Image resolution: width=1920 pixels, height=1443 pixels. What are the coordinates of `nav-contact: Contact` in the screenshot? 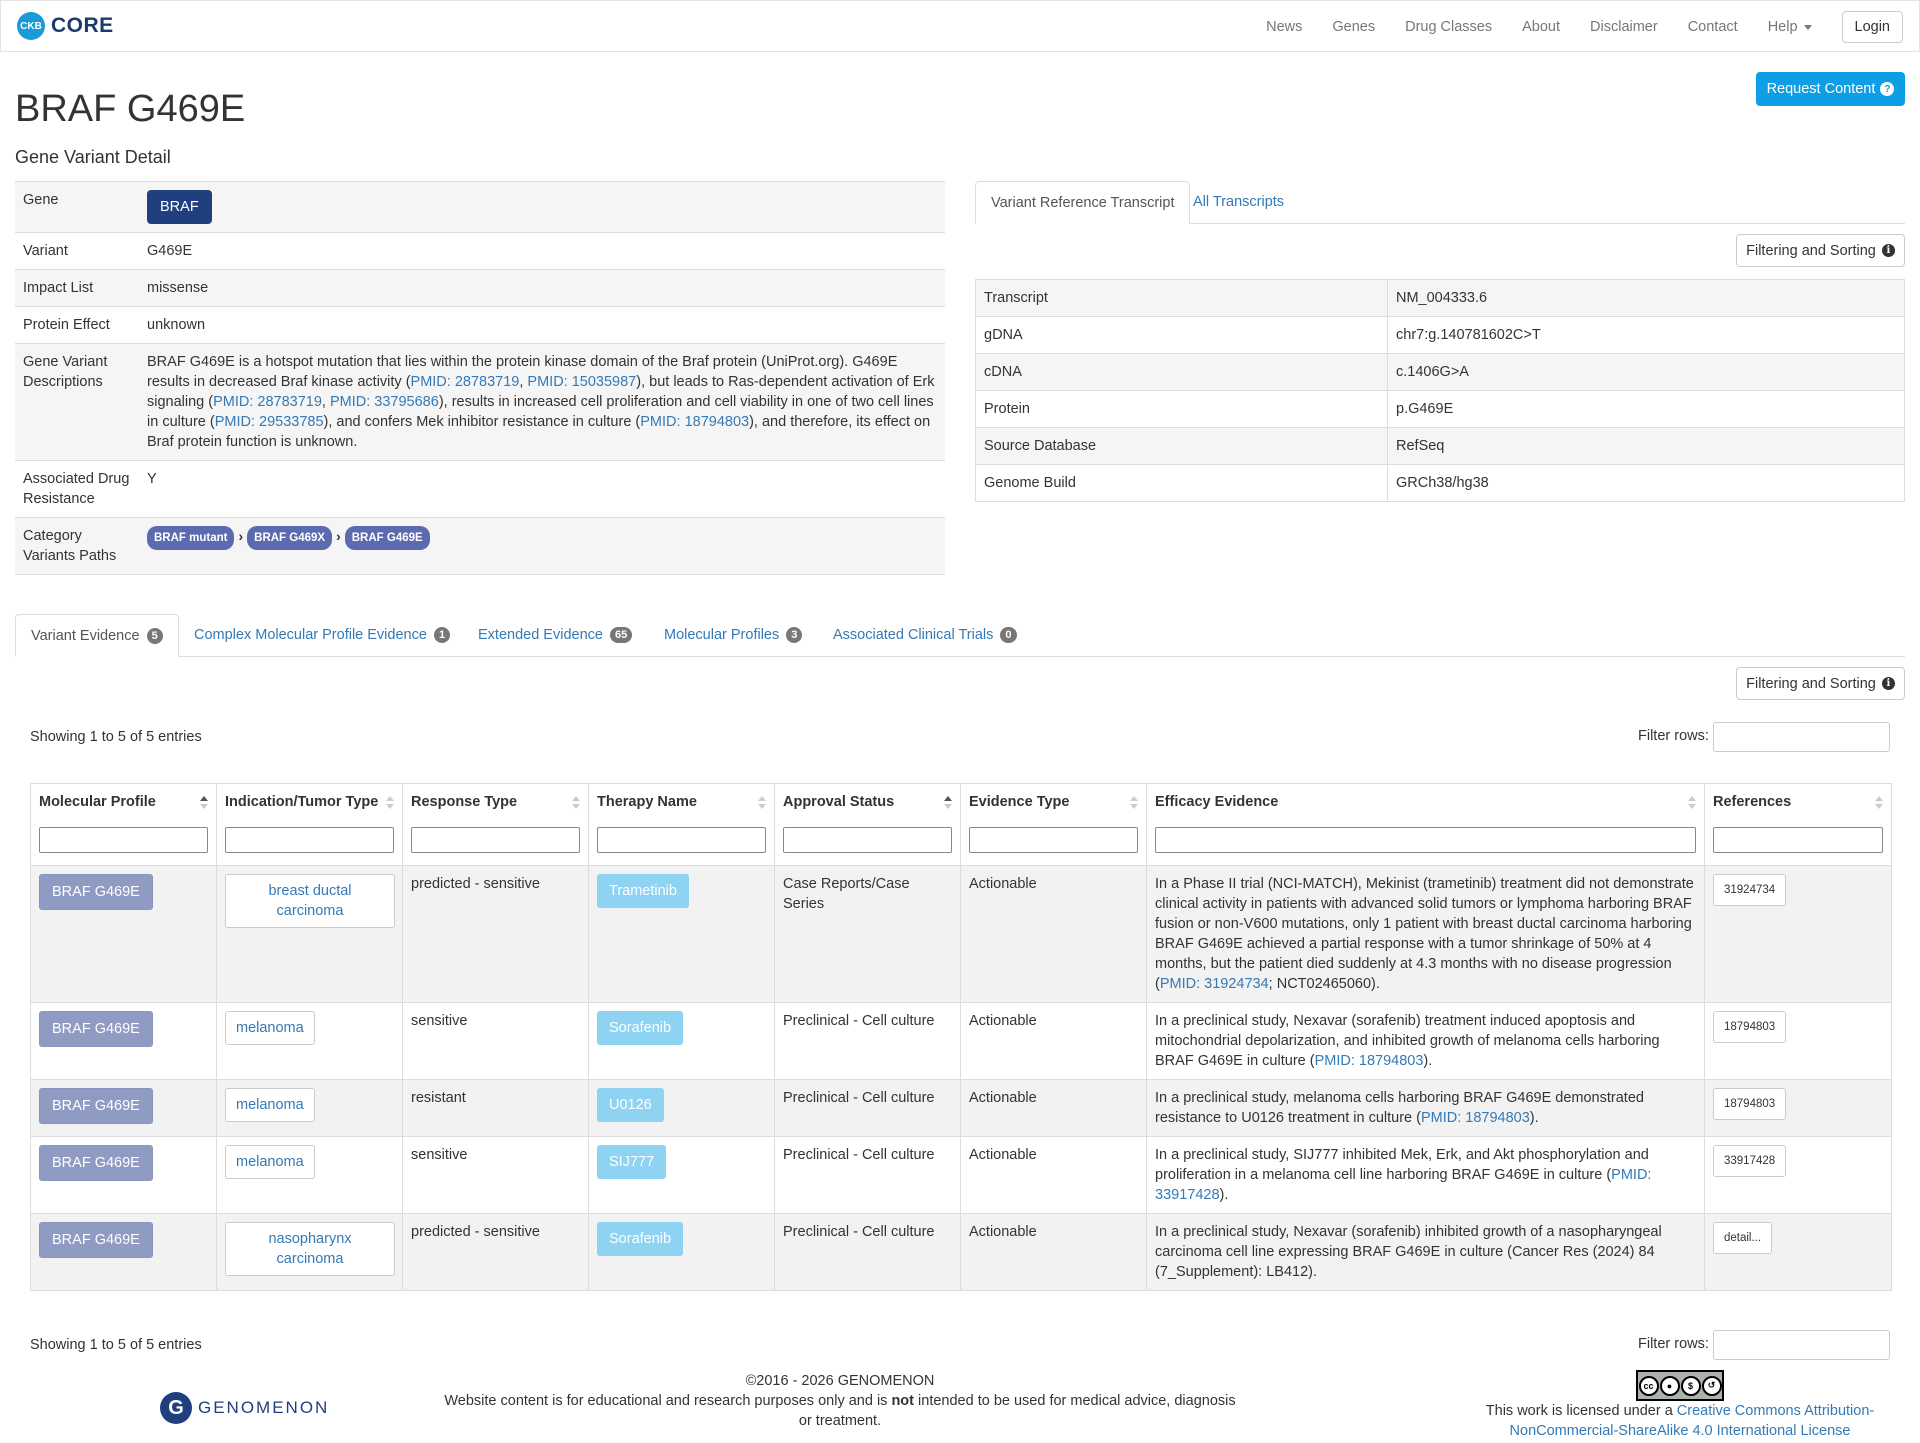 It's located at (1713, 27).